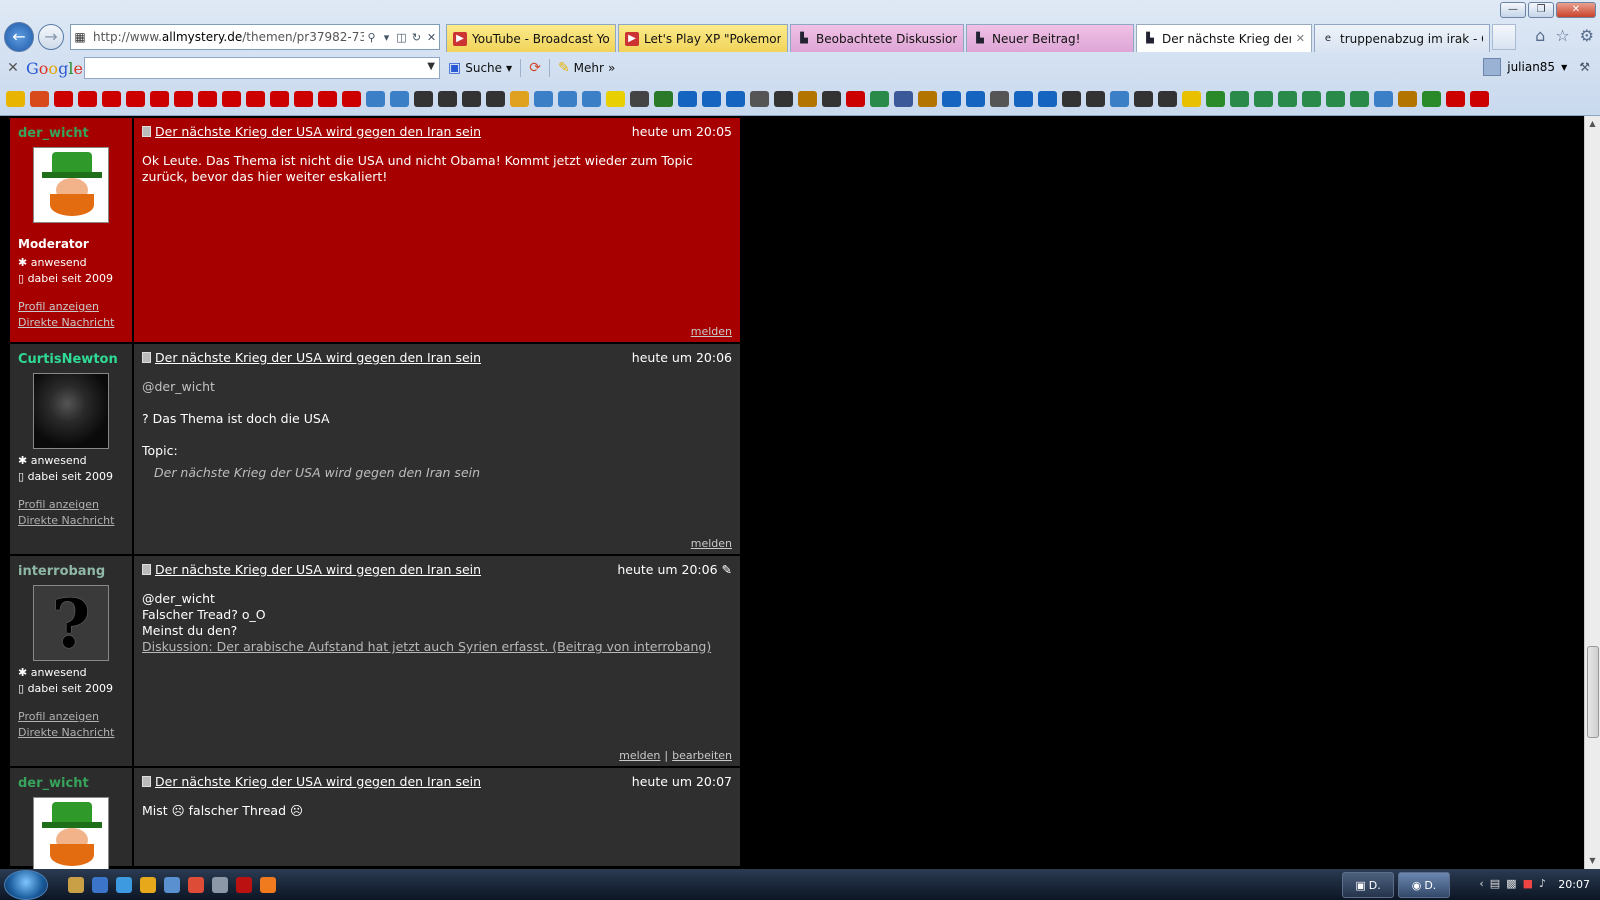 The height and width of the screenshot is (900, 1600). I want to click on username-link: interrobang, so click(71, 571).